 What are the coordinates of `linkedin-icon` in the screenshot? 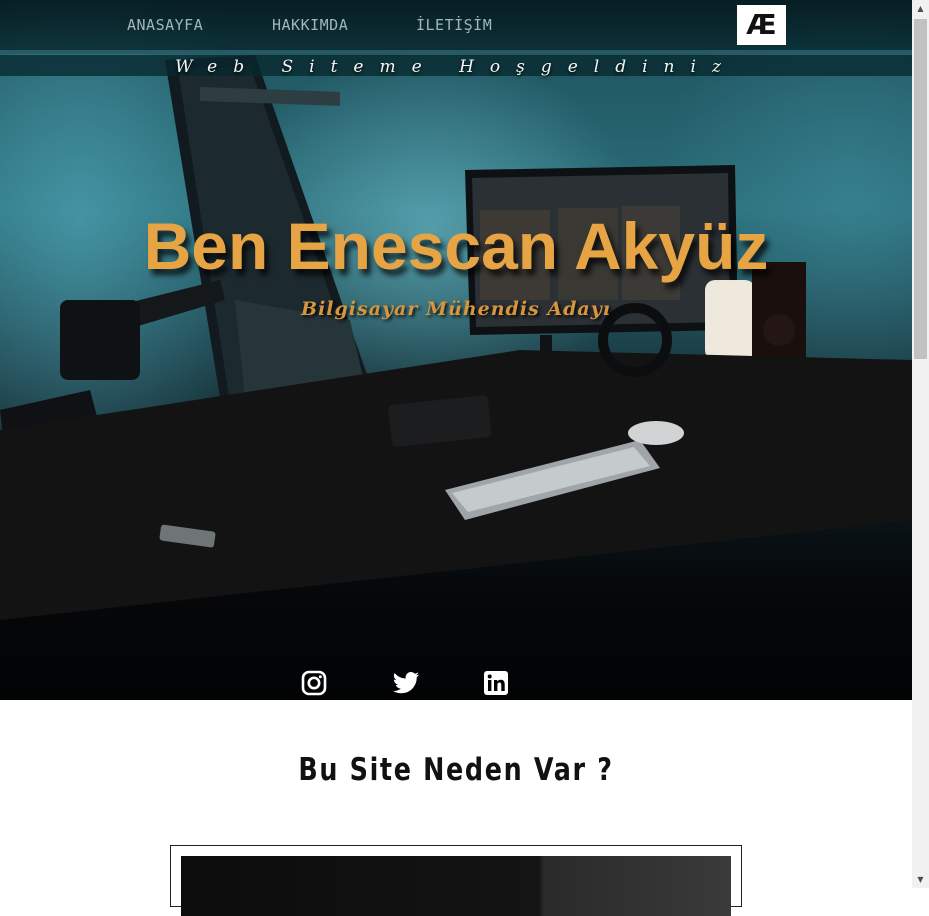 It's located at (496, 683).